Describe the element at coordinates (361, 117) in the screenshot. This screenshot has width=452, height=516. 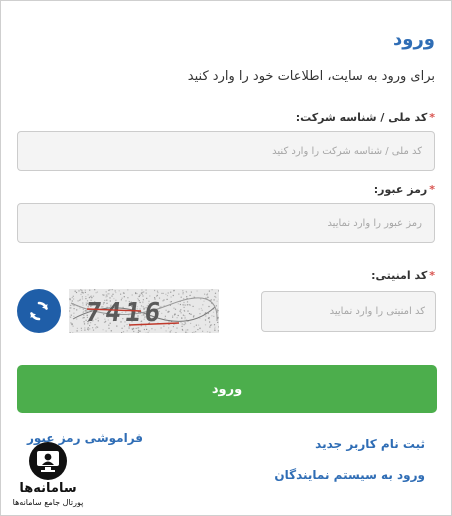
I see `national-id-label-text: کد ملی / شناسه شرکت:` at that location.